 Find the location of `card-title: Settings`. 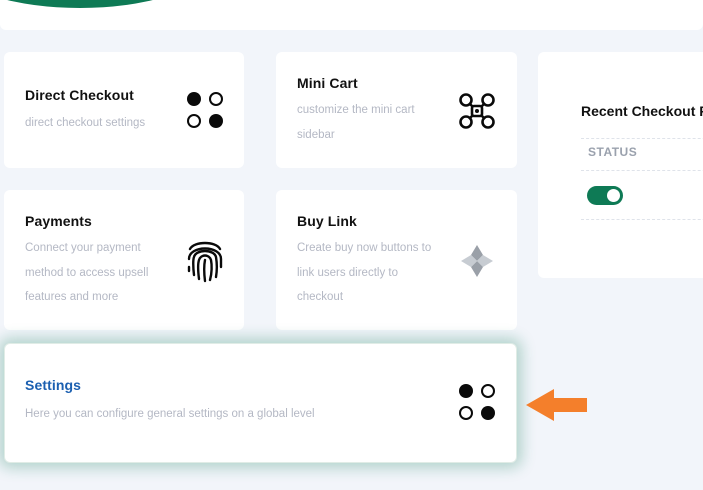

card-title: Settings is located at coordinates (53, 385).